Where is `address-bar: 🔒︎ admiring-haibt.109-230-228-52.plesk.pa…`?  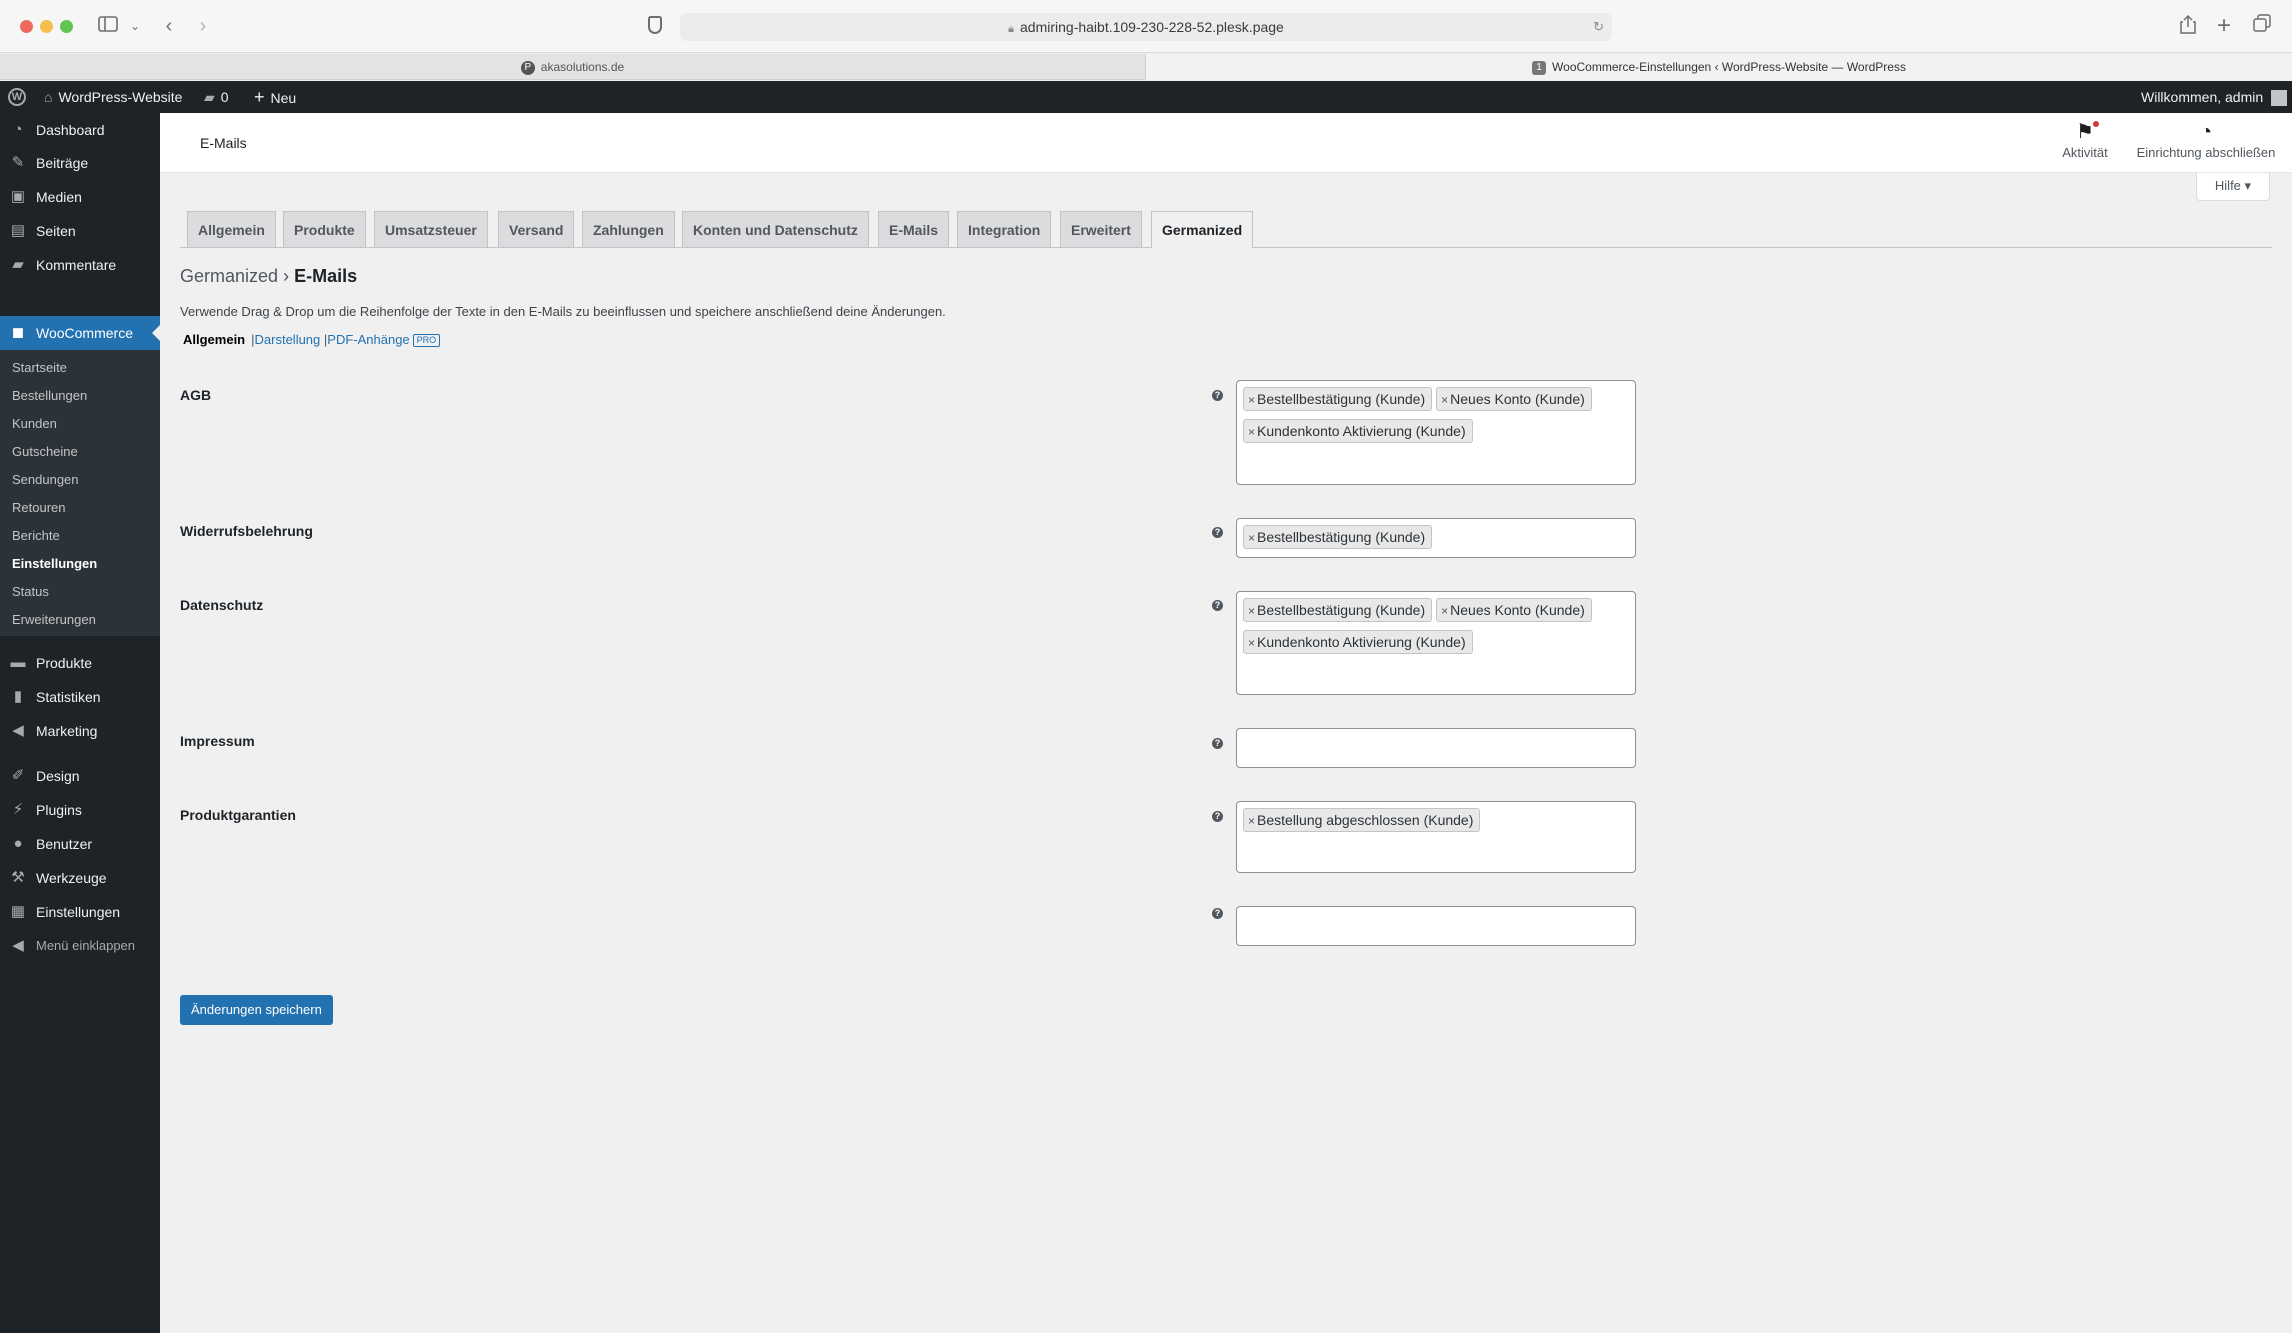
address-bar: 🔒︎ admiring-haibt.109-230-228-52.plesk.pa… is located at coordinates (1146, 27).